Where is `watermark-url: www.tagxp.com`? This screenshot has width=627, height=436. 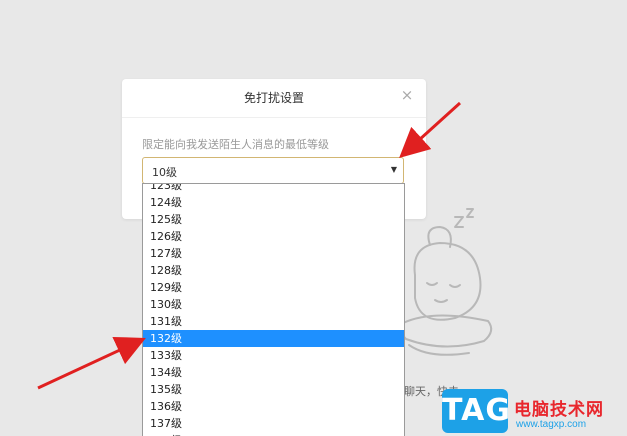 watermark-url: www.tagxp.com is located at coordinates (551, 424).